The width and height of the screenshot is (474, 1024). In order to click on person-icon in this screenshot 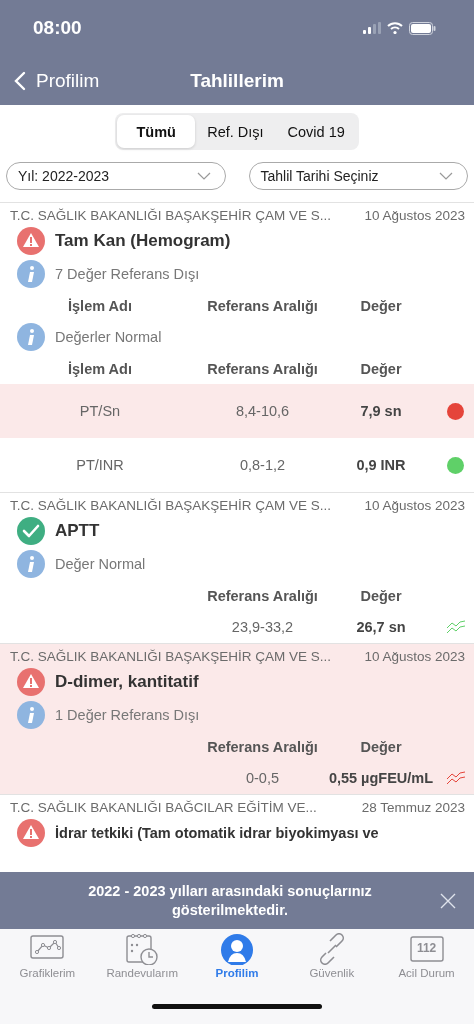, I will do `click(237, 949)`.